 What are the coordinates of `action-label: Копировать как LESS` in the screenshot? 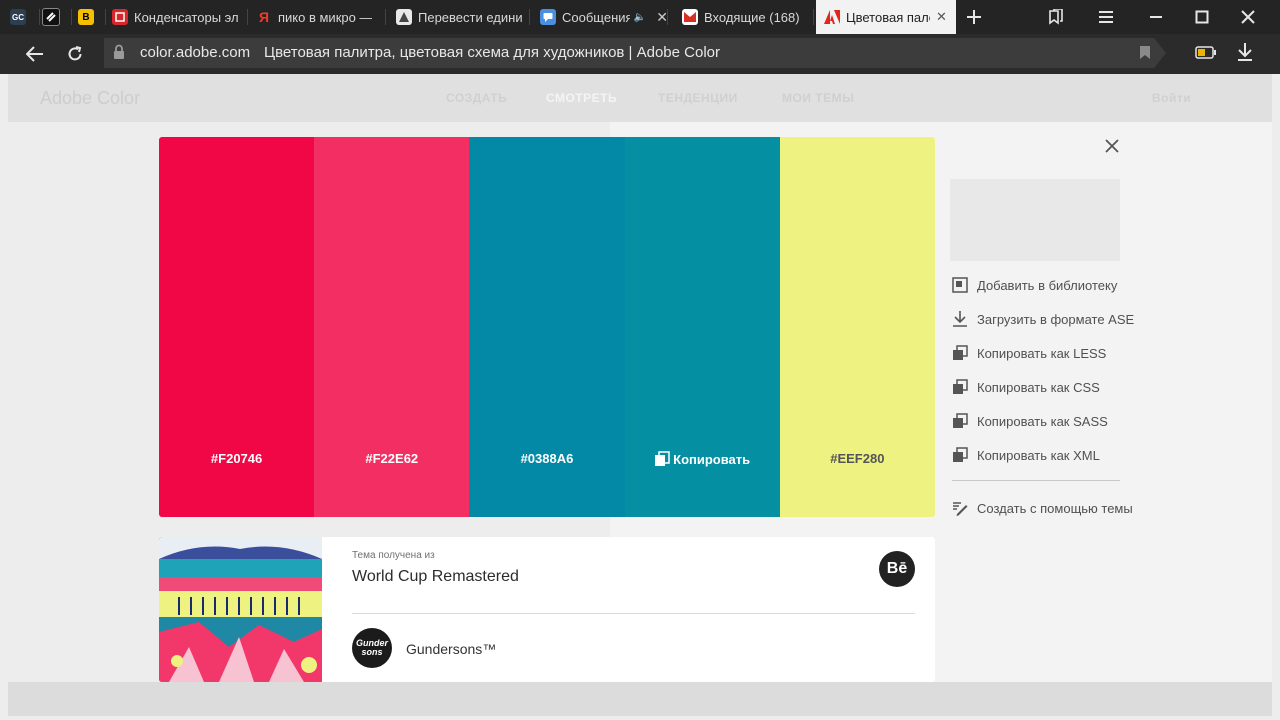 It's located at (1042, 353).